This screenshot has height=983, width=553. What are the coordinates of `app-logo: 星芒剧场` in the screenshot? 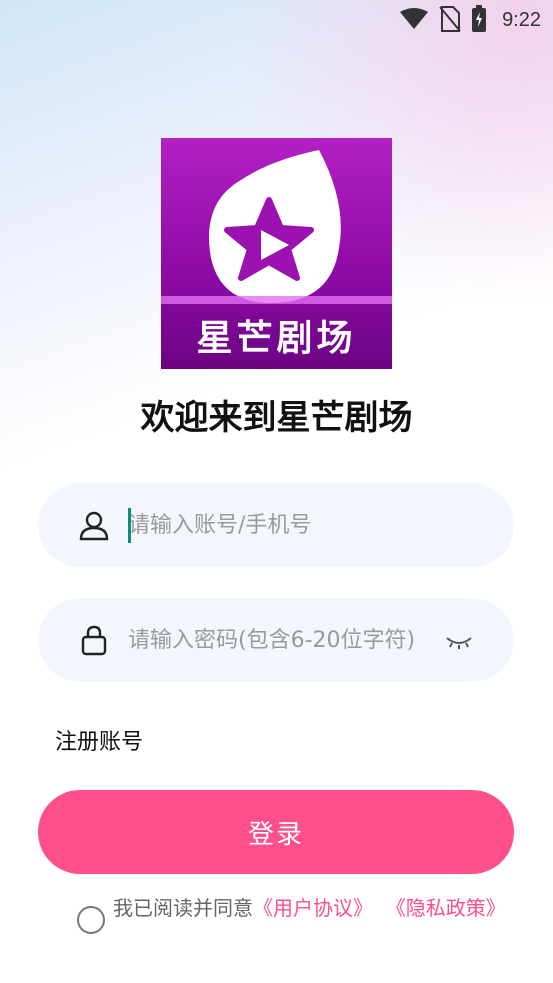 It's located at (276, 253).